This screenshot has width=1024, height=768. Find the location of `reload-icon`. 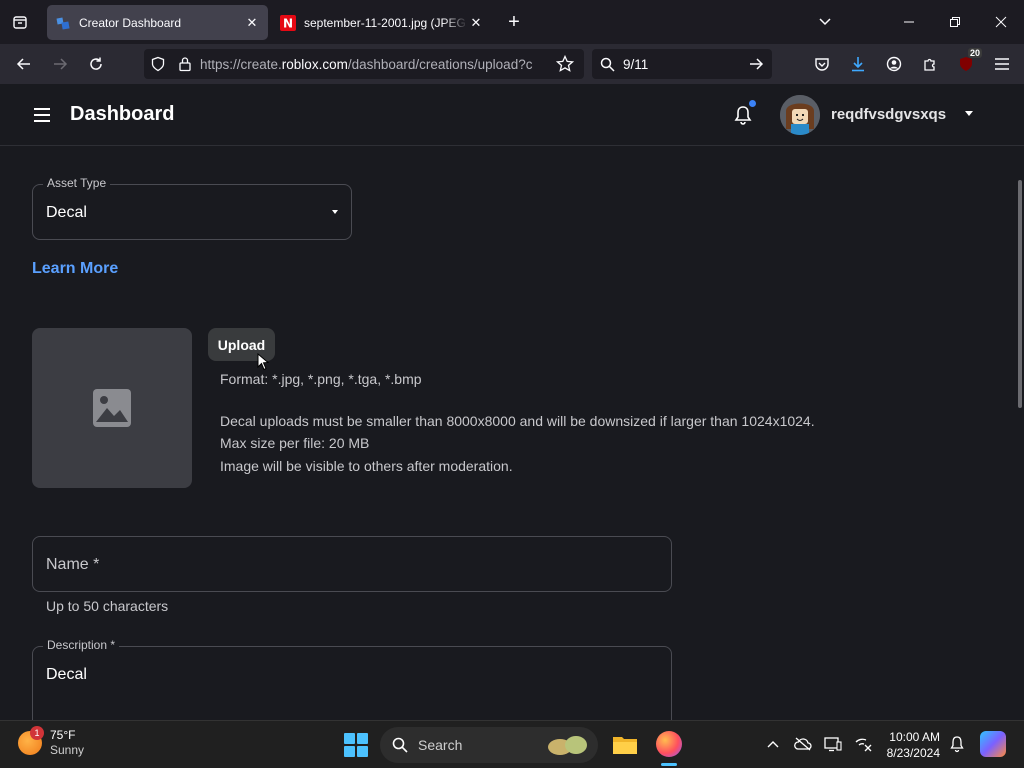

reload-icon is located at coordinates (96, 63).